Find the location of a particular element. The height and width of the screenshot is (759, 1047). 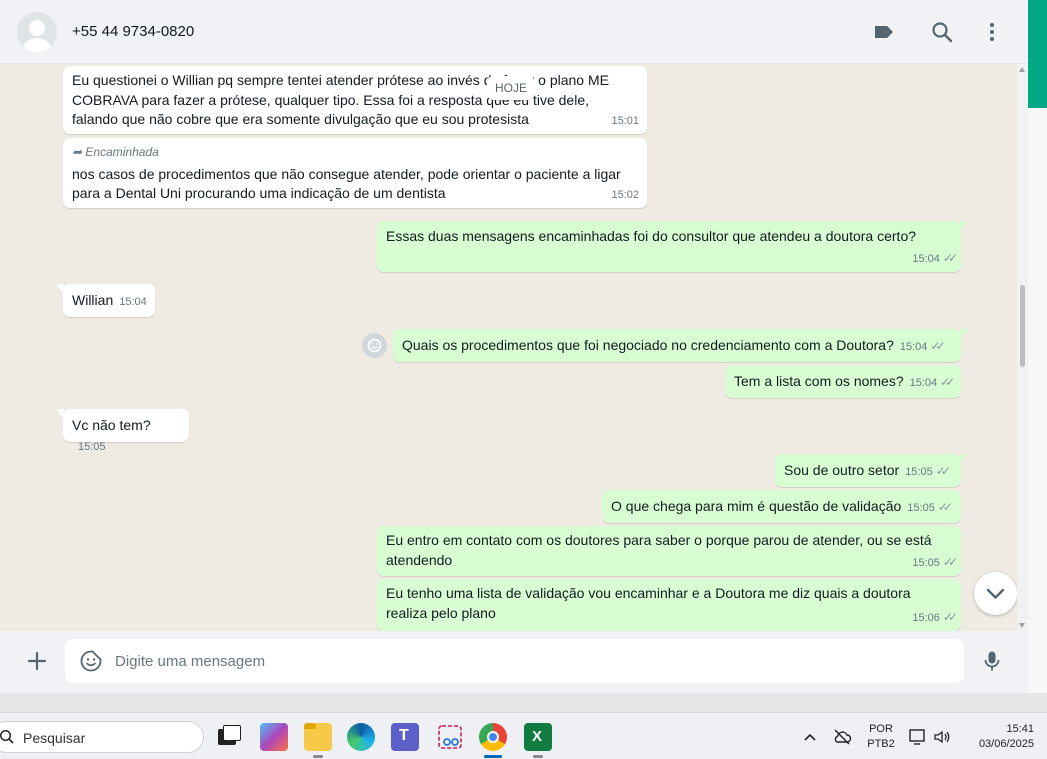

message-input-container is located at coordinates (514, 661).